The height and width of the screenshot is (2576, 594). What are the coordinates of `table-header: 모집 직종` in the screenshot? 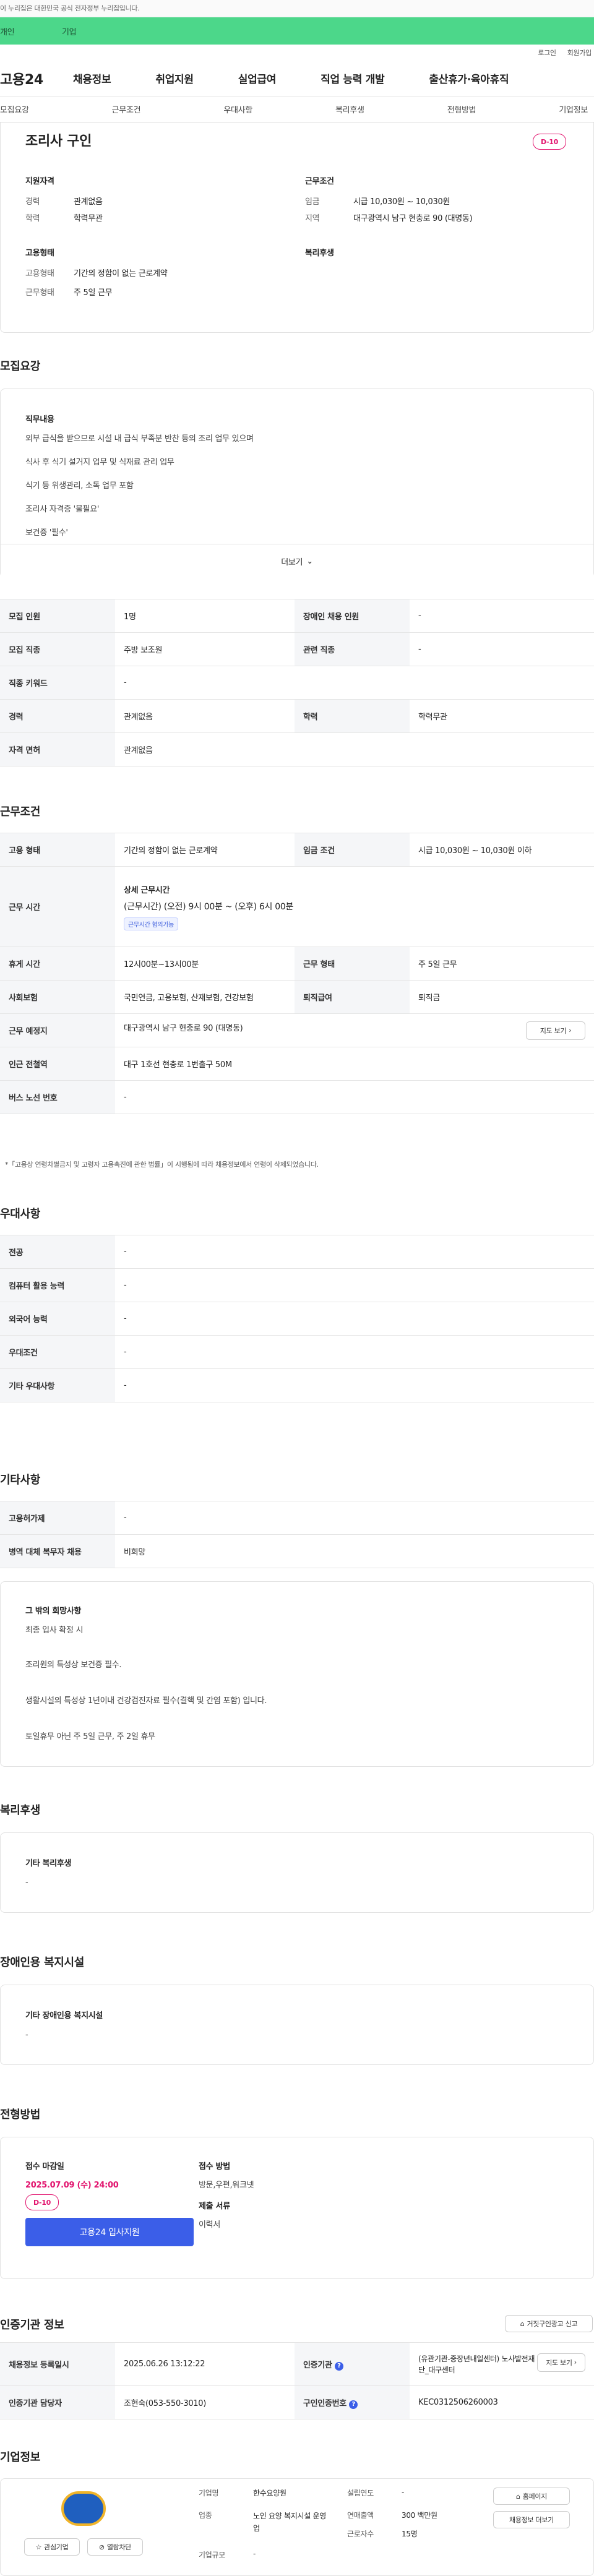 It's located at (57, 649).